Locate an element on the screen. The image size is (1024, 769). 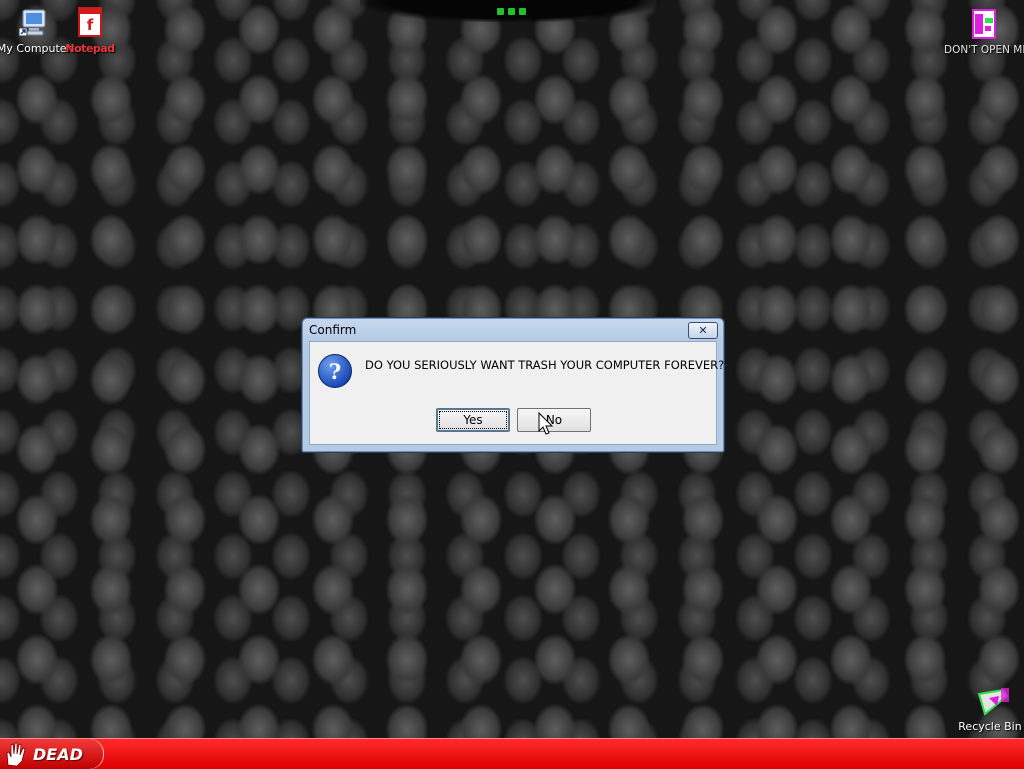
notepad-icon: f is located at coordinates (90, 23).